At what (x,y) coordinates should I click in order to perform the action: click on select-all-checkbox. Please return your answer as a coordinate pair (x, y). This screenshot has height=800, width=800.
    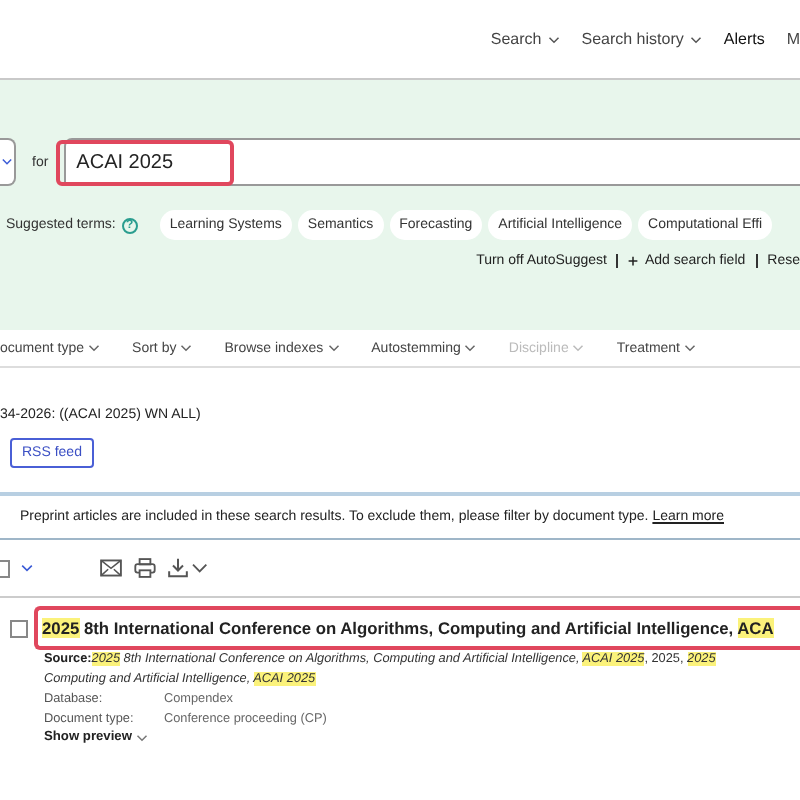
    Looking at the image, I should click on (5, 568).